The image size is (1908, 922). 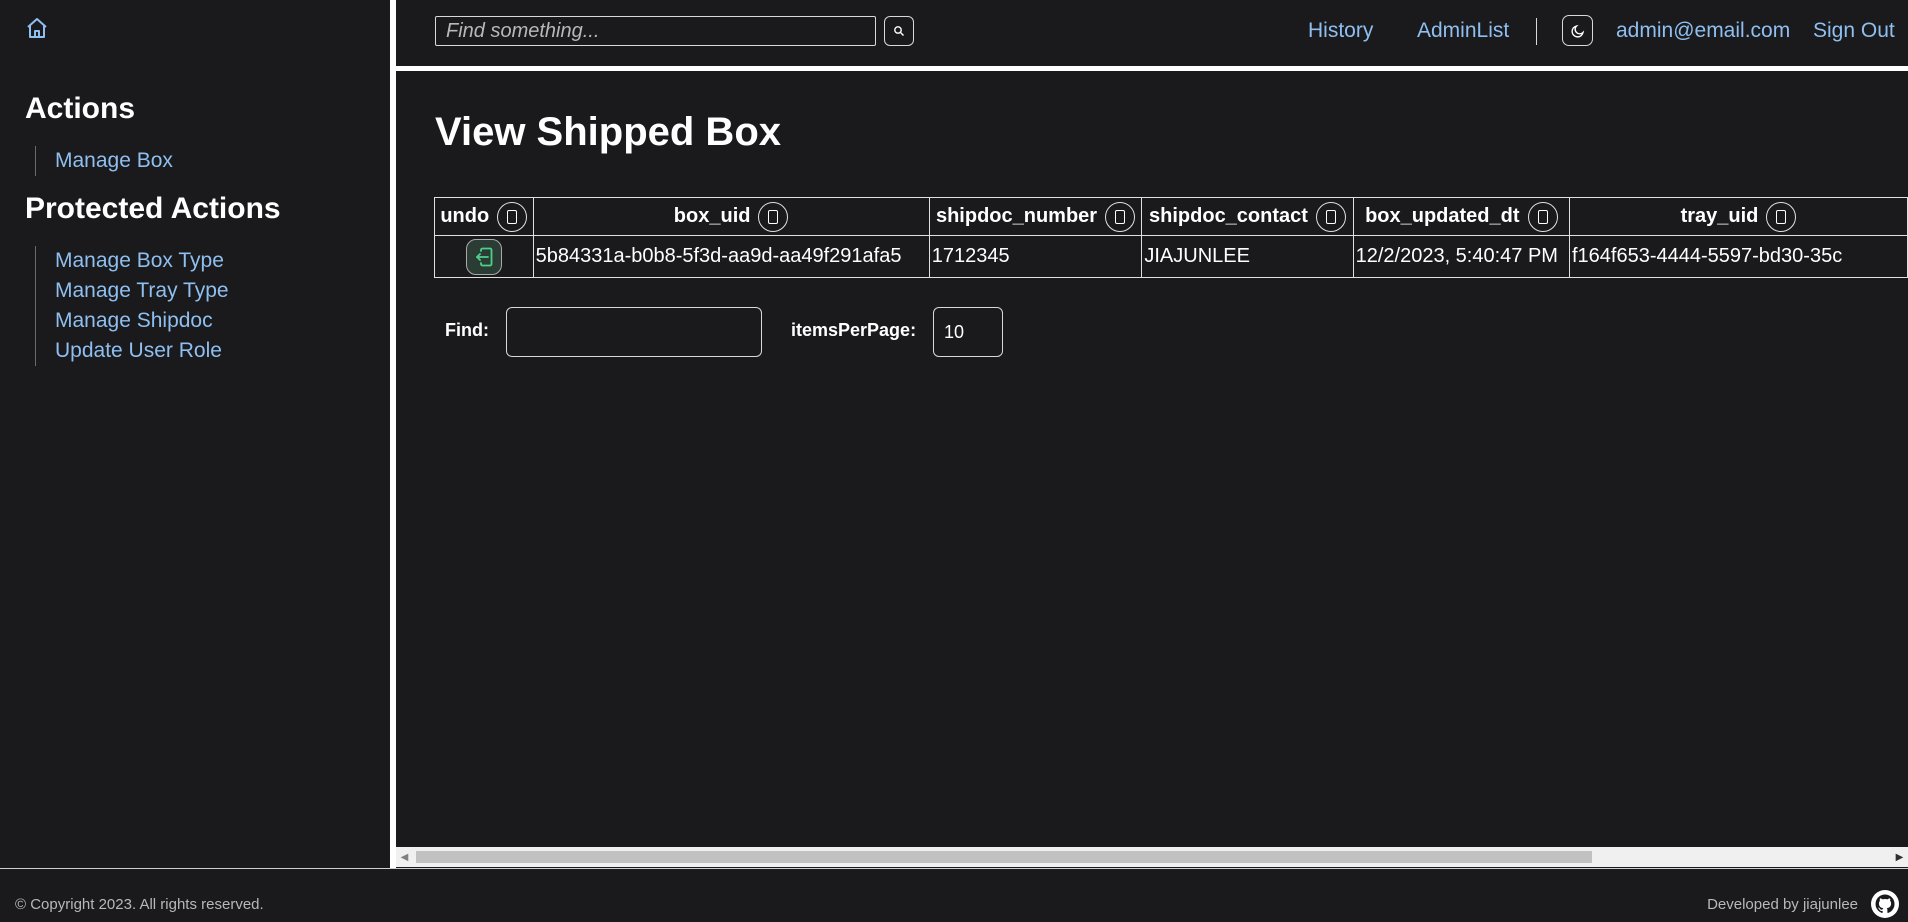 I want to click on undo-button, so click(x=483, y=256).